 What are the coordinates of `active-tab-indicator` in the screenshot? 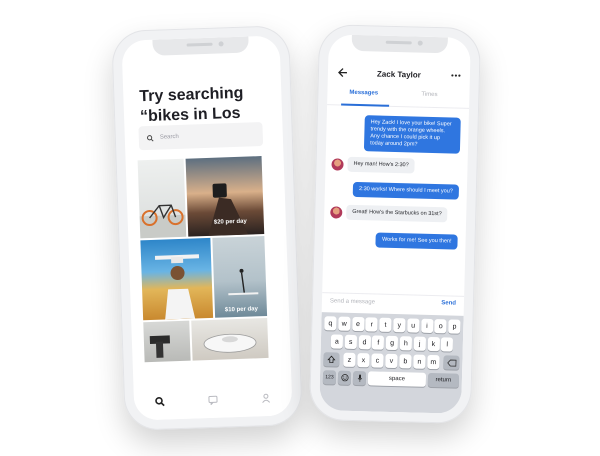 It's located at (365, 105).